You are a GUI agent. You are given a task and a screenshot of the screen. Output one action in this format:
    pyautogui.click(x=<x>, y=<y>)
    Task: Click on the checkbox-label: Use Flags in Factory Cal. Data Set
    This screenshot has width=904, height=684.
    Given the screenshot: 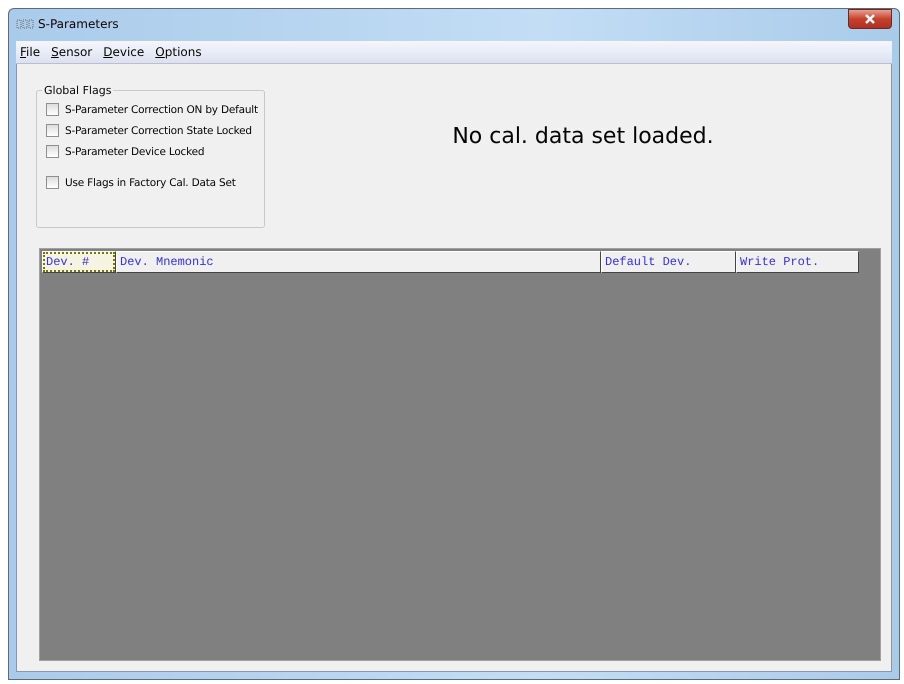 What is the action you would take?
    pyautogui.click(x=150, y=182)
    